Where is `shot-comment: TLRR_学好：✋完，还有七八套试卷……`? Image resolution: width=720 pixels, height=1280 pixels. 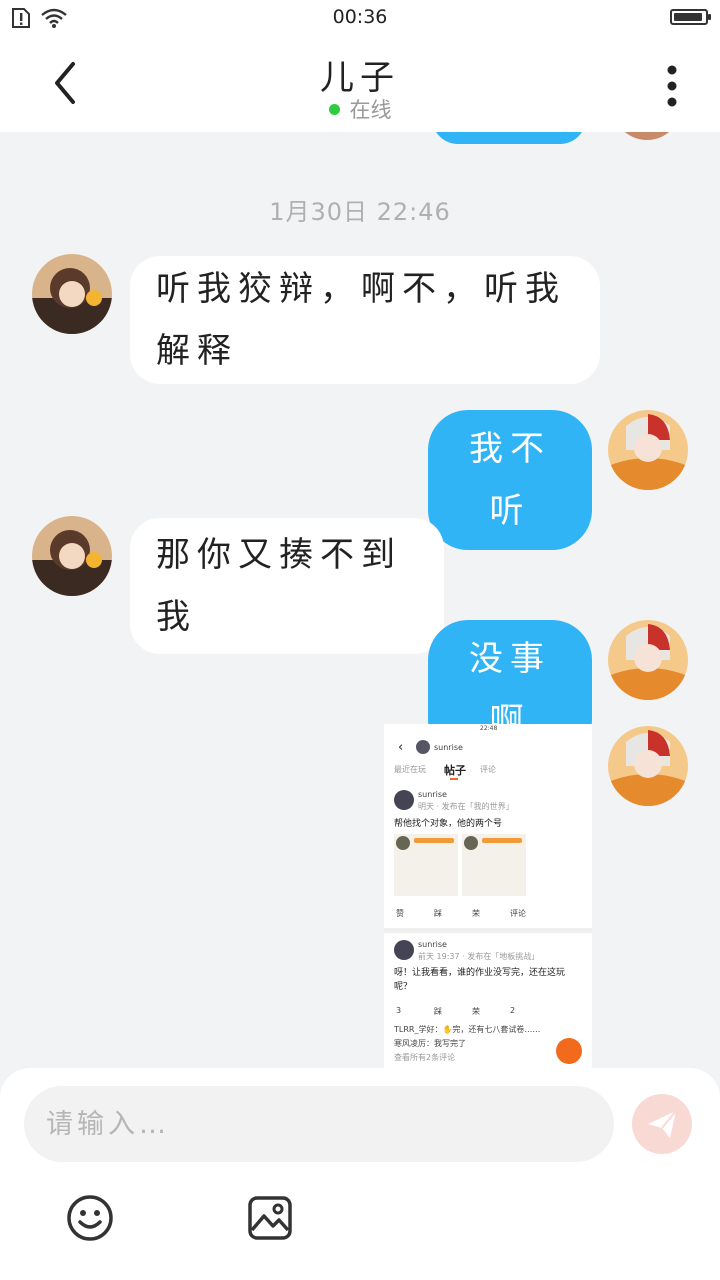
shot-comment: TLRR_学好：✋完，还有七八套试卷…… is located at coordinates (467, 1029).